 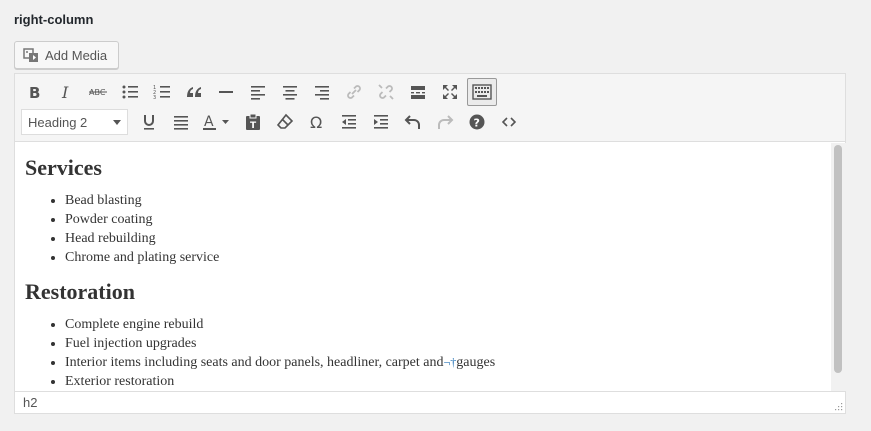 I want to click on toolbar-row-1: B I ABC 123, so click(x=430, y=92).